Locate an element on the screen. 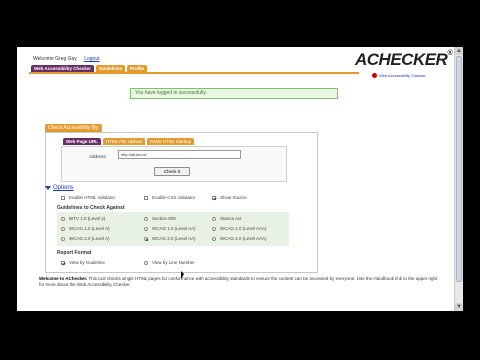  tab-profile: Profile is located at coordinates (137, 68).